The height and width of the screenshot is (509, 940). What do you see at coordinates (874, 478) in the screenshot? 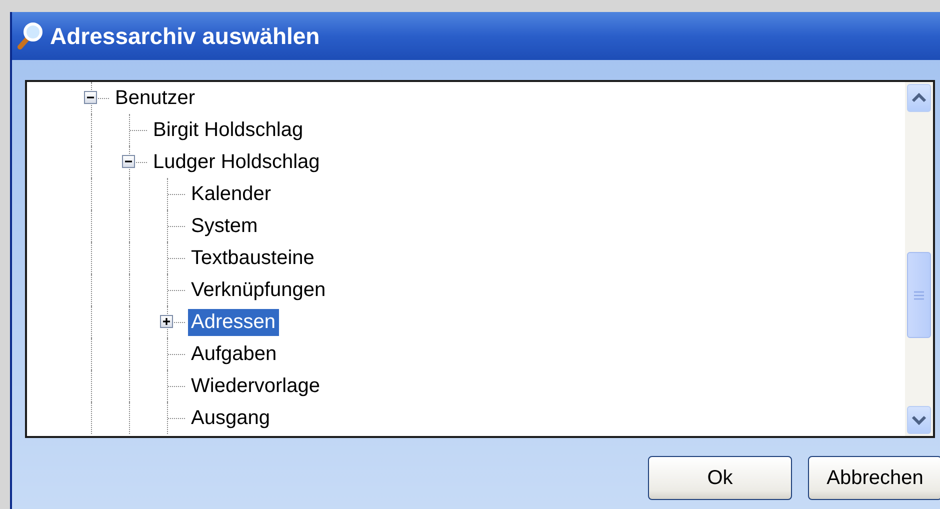
I see `cancel-button: Abbrechen` at bounding box center [874, 478].